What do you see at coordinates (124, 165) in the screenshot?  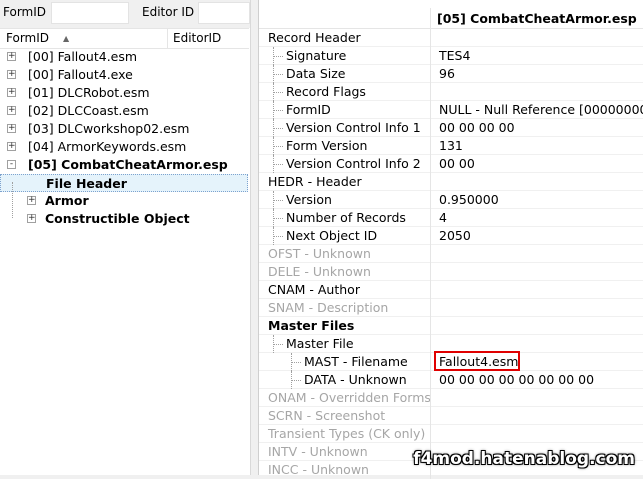 I see `tree-node: - [05] CombatCheatArmor.esp` at bounding box center [124, 165].